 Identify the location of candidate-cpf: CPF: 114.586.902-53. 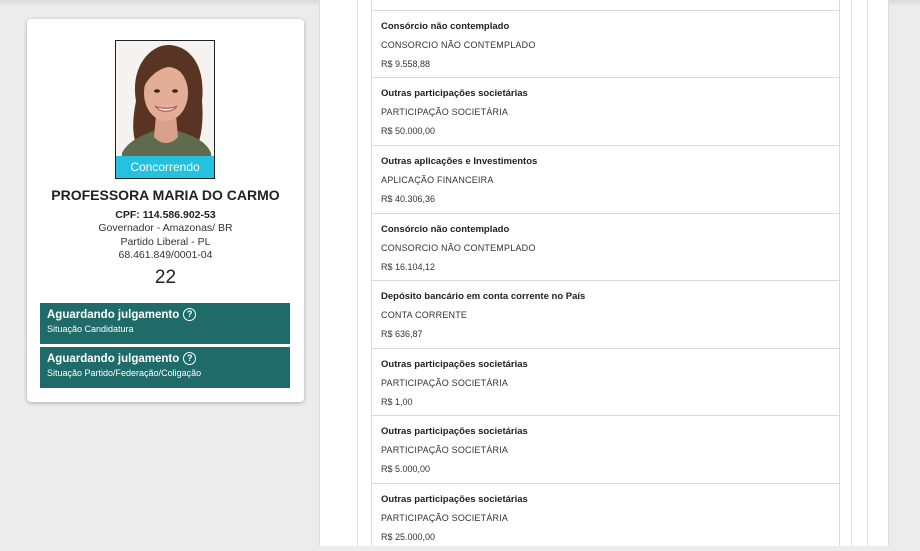
(165, 215).